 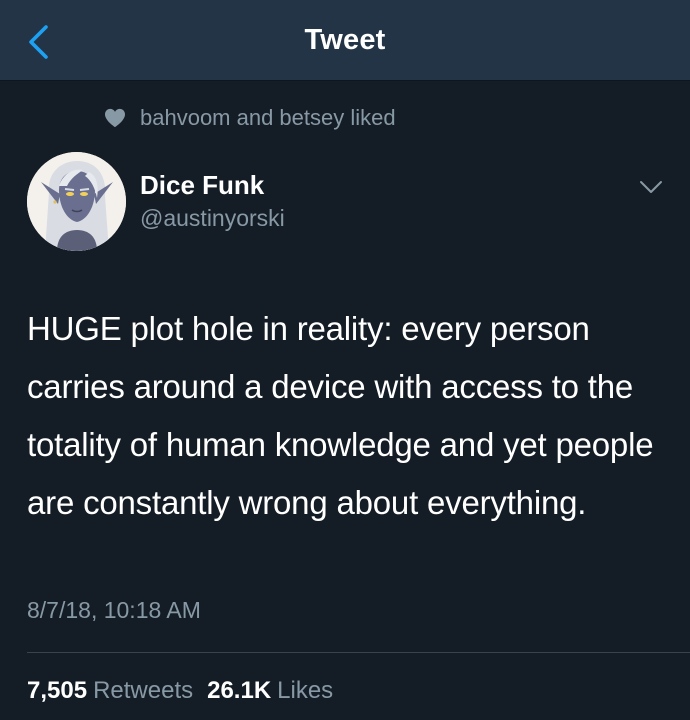 What do you see at coordinates (358, 652) in the screenshot?
I see `stats-divider` at bounding box center [358, 652].